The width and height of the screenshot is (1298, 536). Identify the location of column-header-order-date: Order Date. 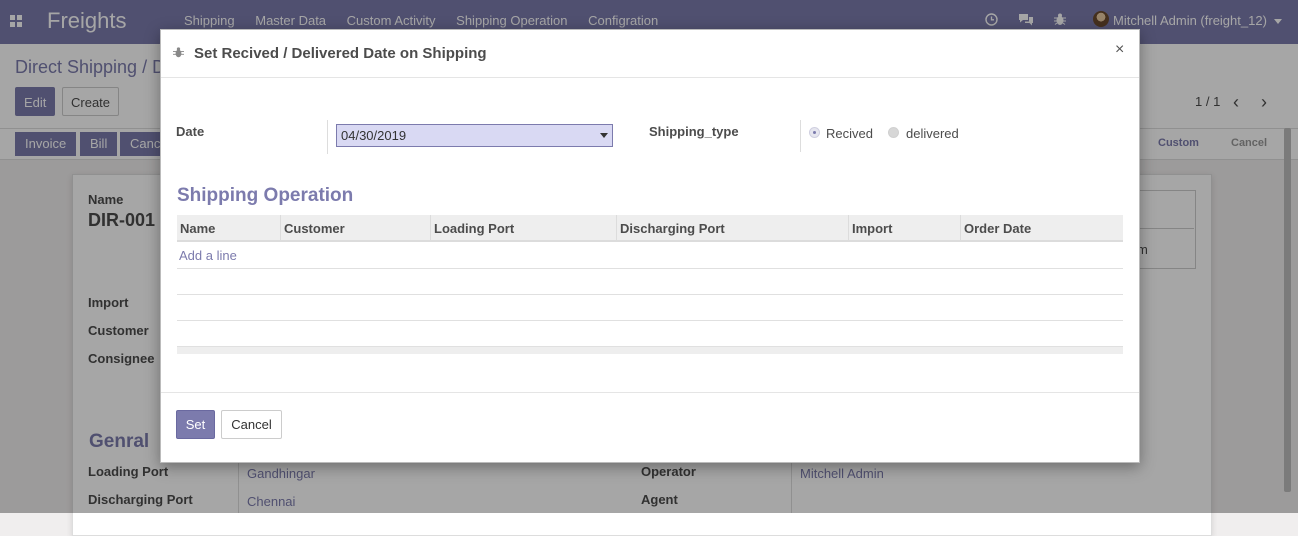
(997, 228).